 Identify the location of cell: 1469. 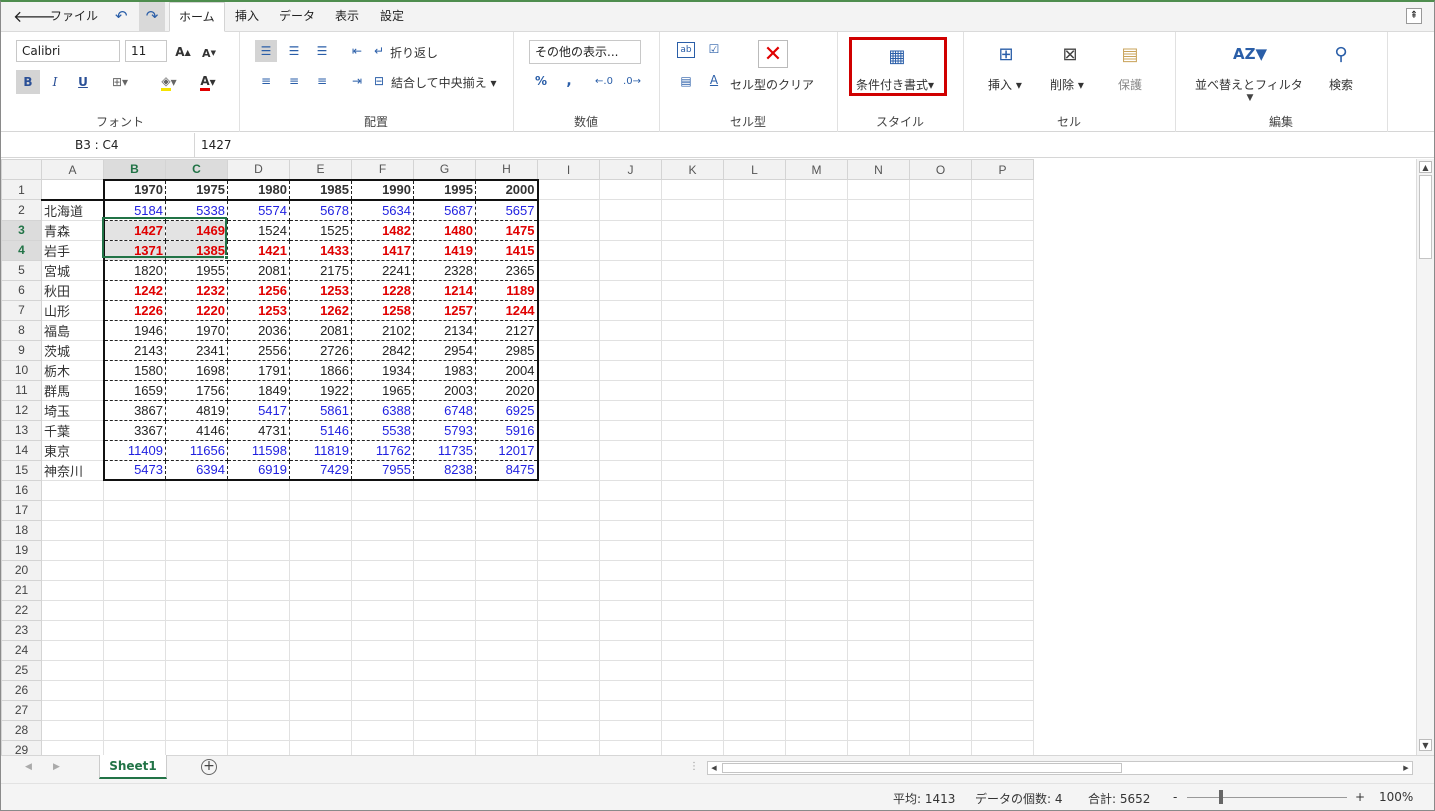
(196, 230).